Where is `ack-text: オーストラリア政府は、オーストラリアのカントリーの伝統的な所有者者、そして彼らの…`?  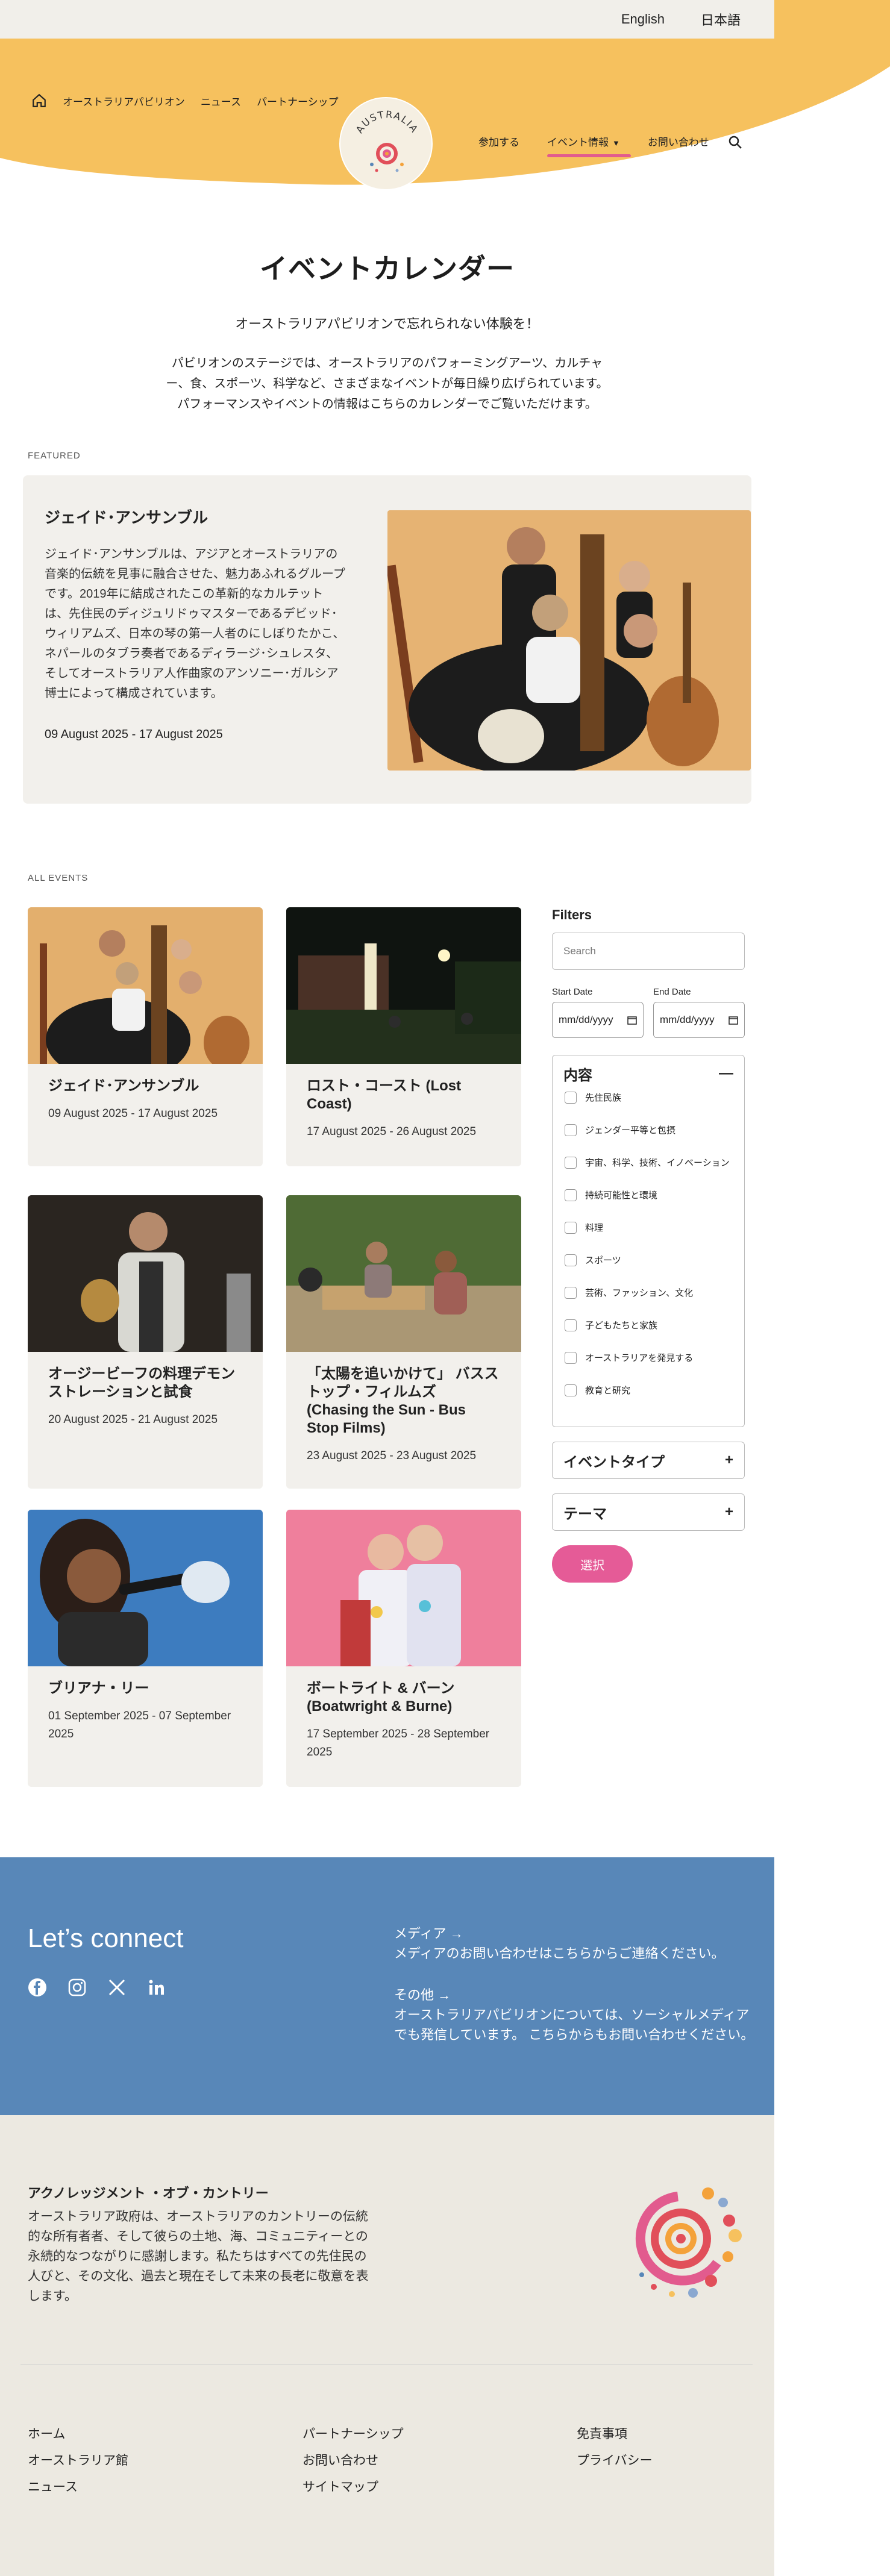 ack-text: オーストラリア政府は、オーストラリアのカントリーの伝統的な所有者者、そして彼らの… is located at coordinates (198, 2257).